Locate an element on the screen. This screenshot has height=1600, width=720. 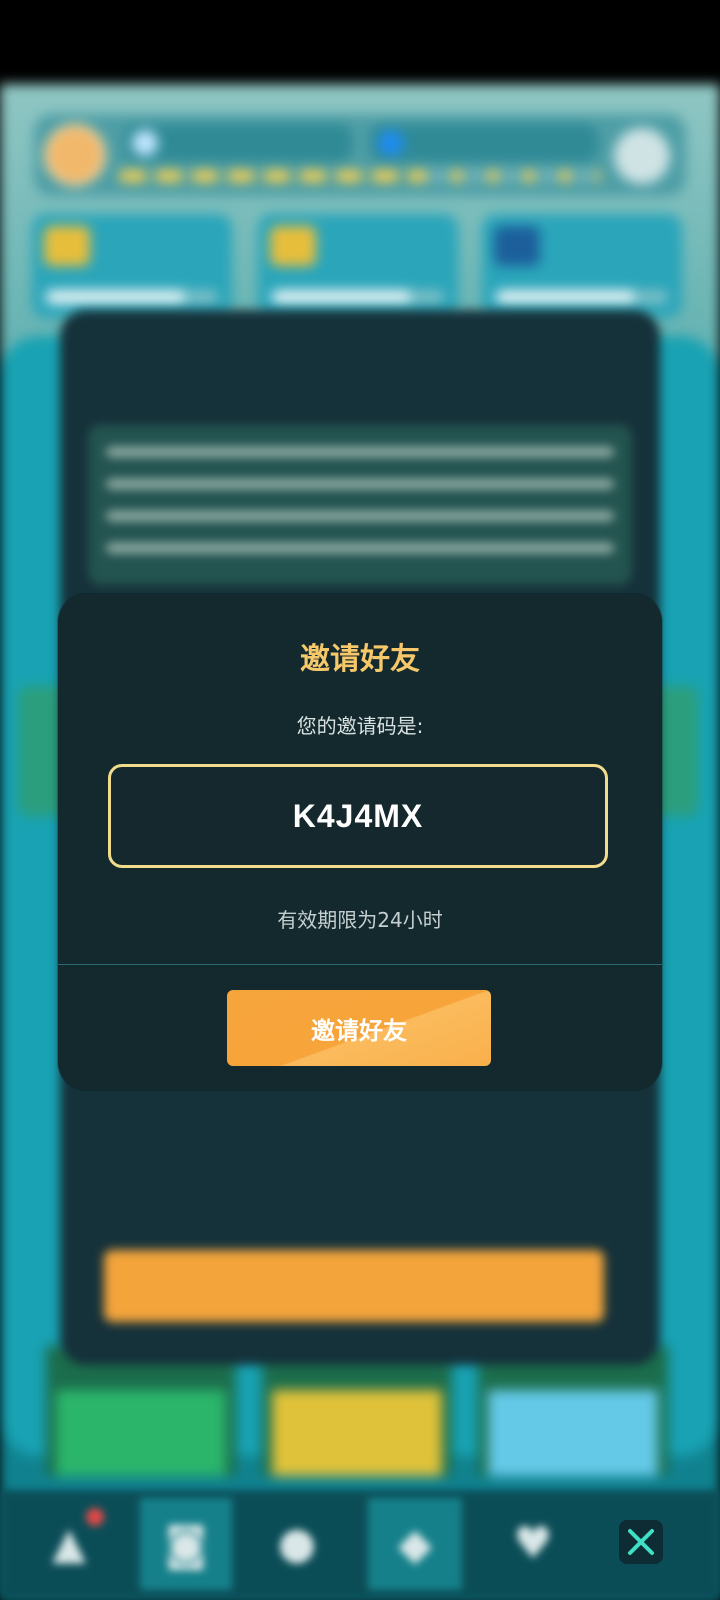
water-drop-icon is located at coordinates (145, 143).